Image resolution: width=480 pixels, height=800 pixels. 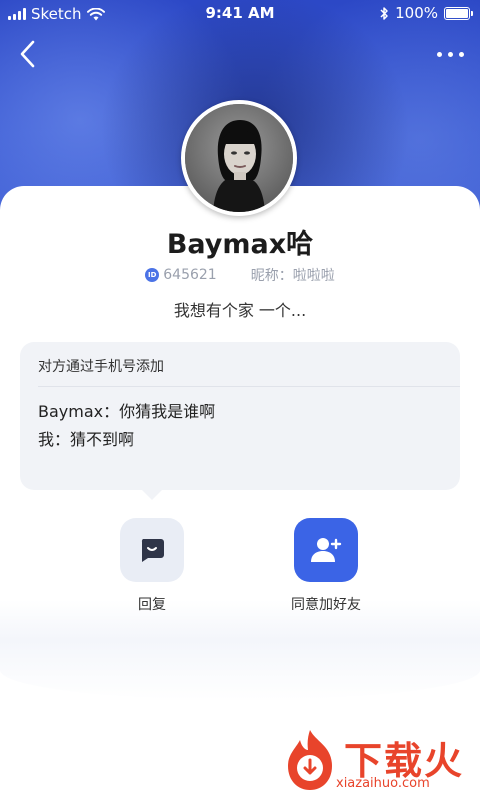 I want to click on back-button, so click(x=29, y=54).